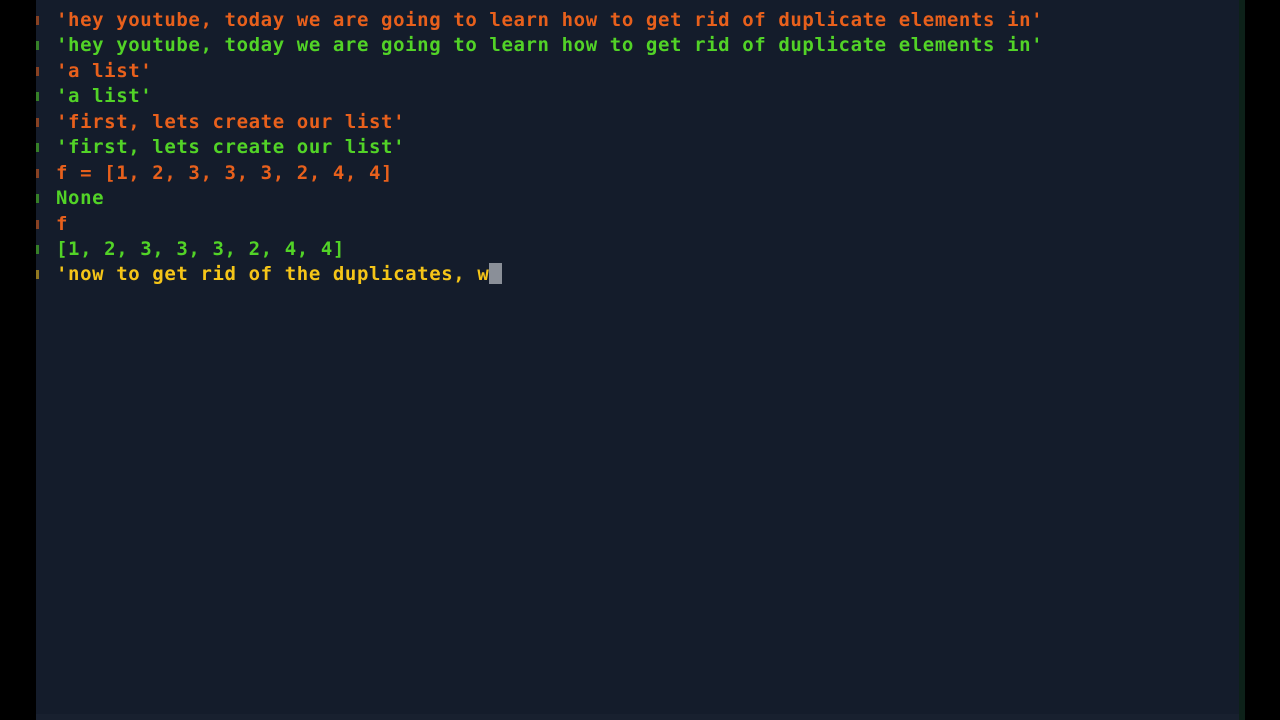 Image resolution: width=1280 pixels, height=720 pixels. I want to click on terminal-line-text: f, so click(62, 223).